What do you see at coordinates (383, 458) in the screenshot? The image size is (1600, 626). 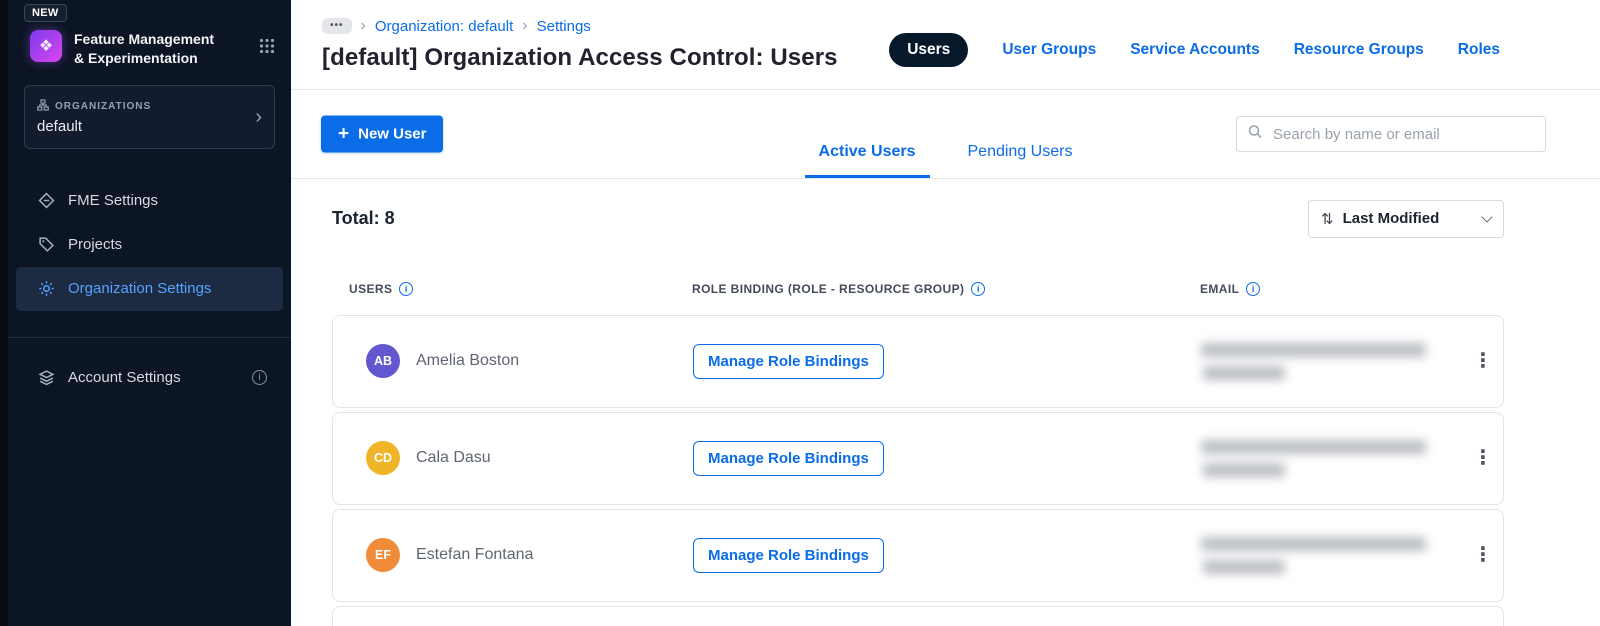 I see `avatar: CD` at bounding box center [383, 458].